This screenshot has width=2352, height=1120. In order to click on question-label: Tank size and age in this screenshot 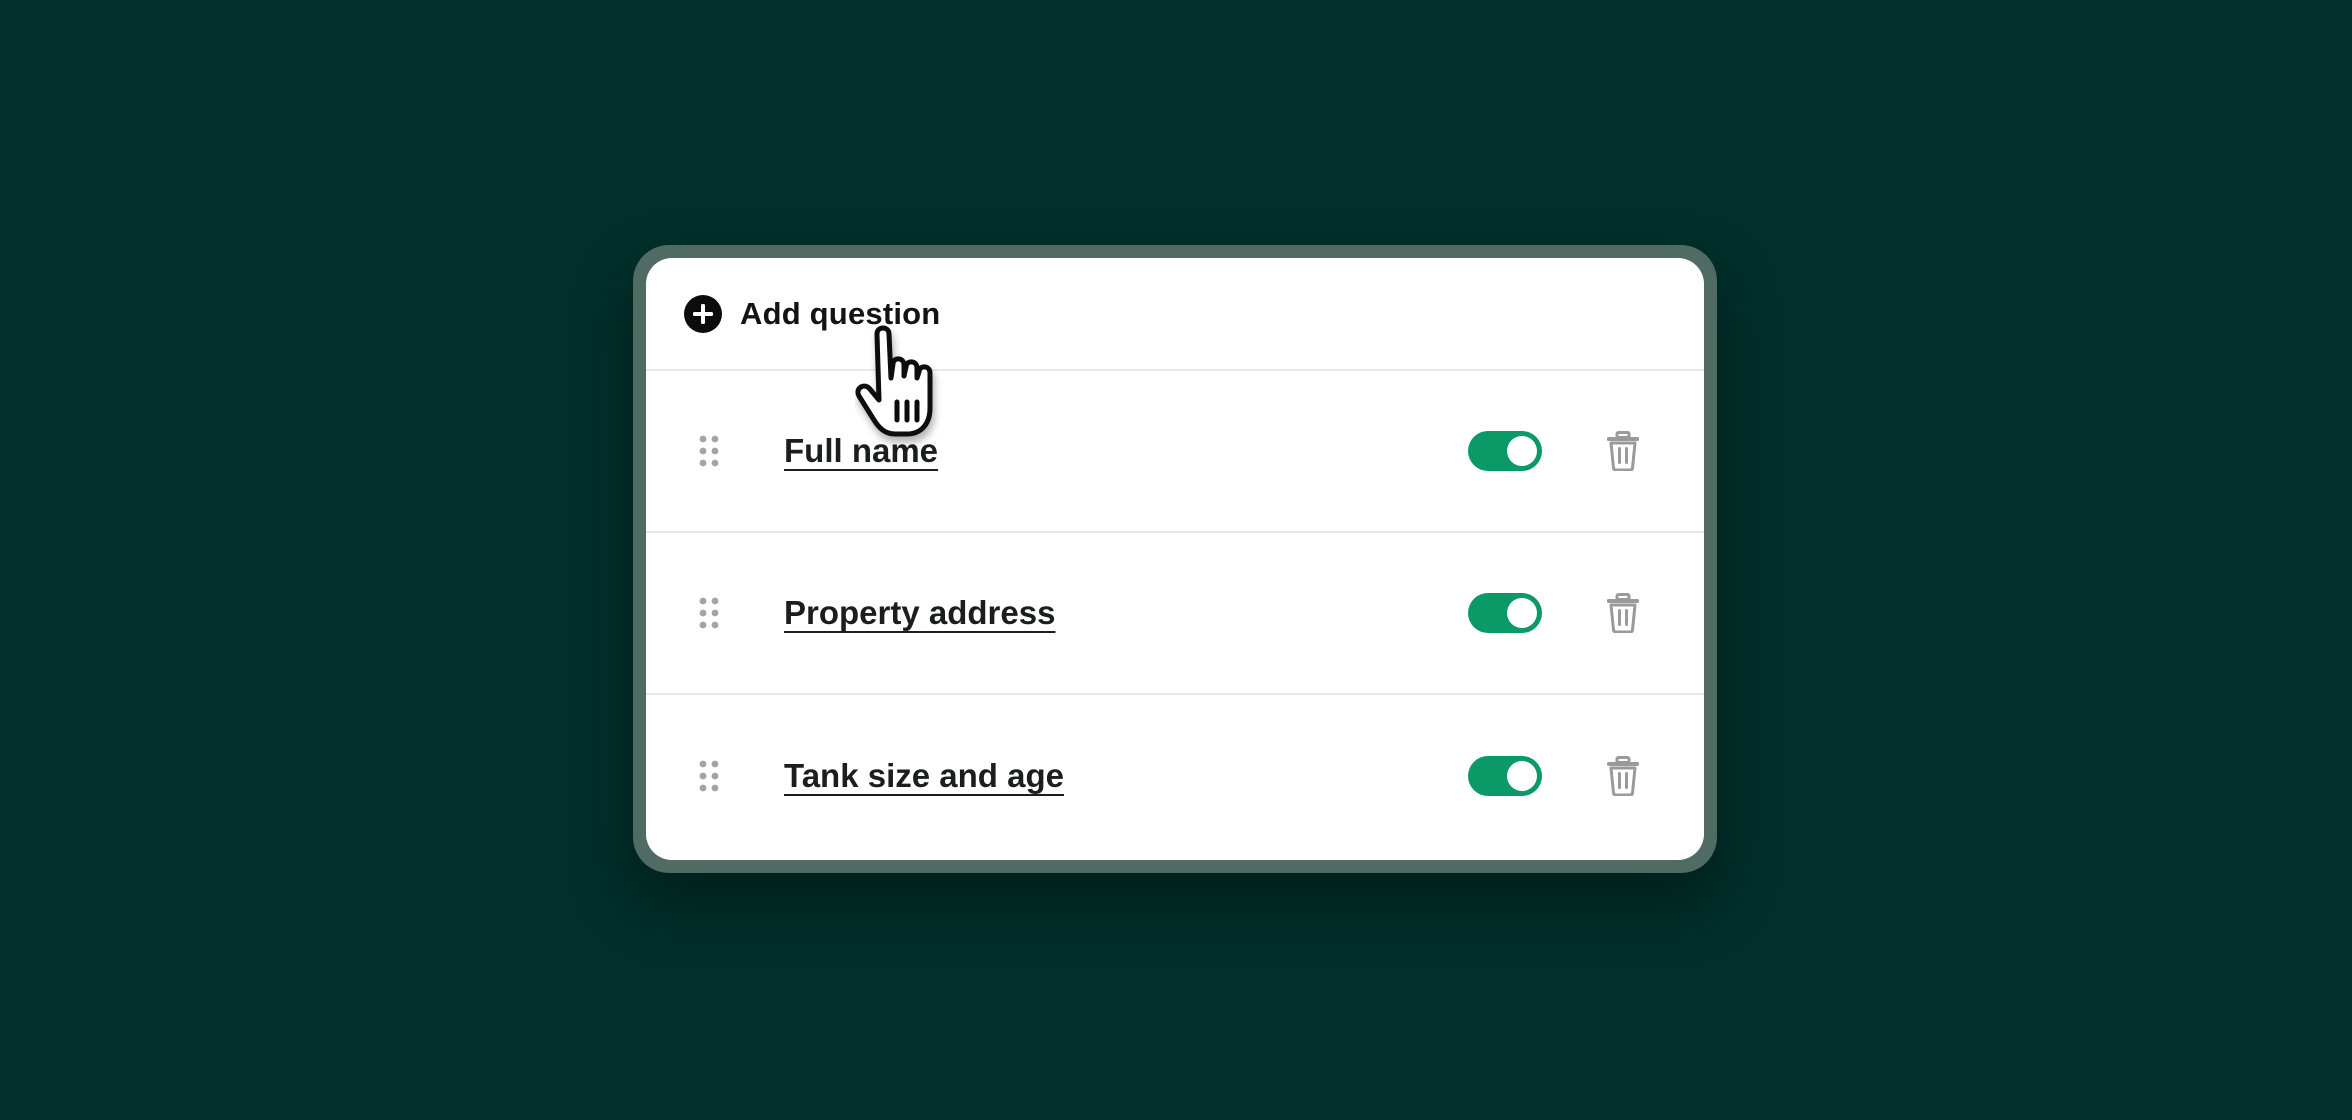, I will do `click(924, 776)`.